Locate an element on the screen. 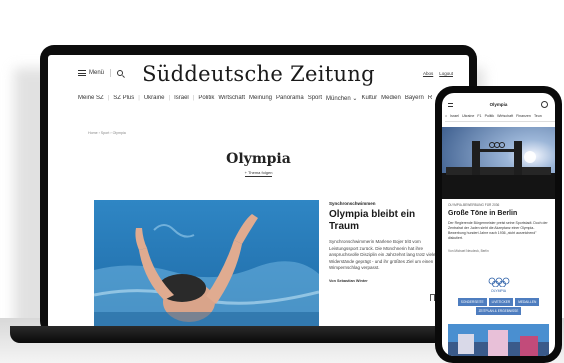  crowd-image is located at coordinates (498, 340).